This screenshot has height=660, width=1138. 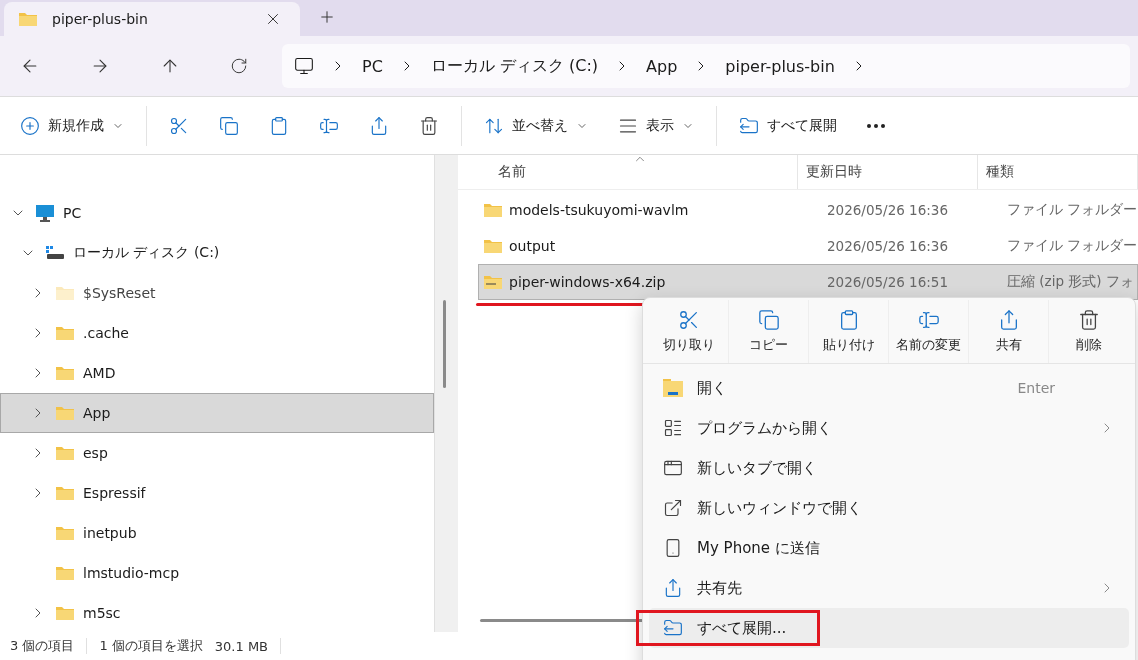 What do you see at coordinates (279, 125) in the screenshot?
I see `clipboard-icon` at bounding box center [279, 125].